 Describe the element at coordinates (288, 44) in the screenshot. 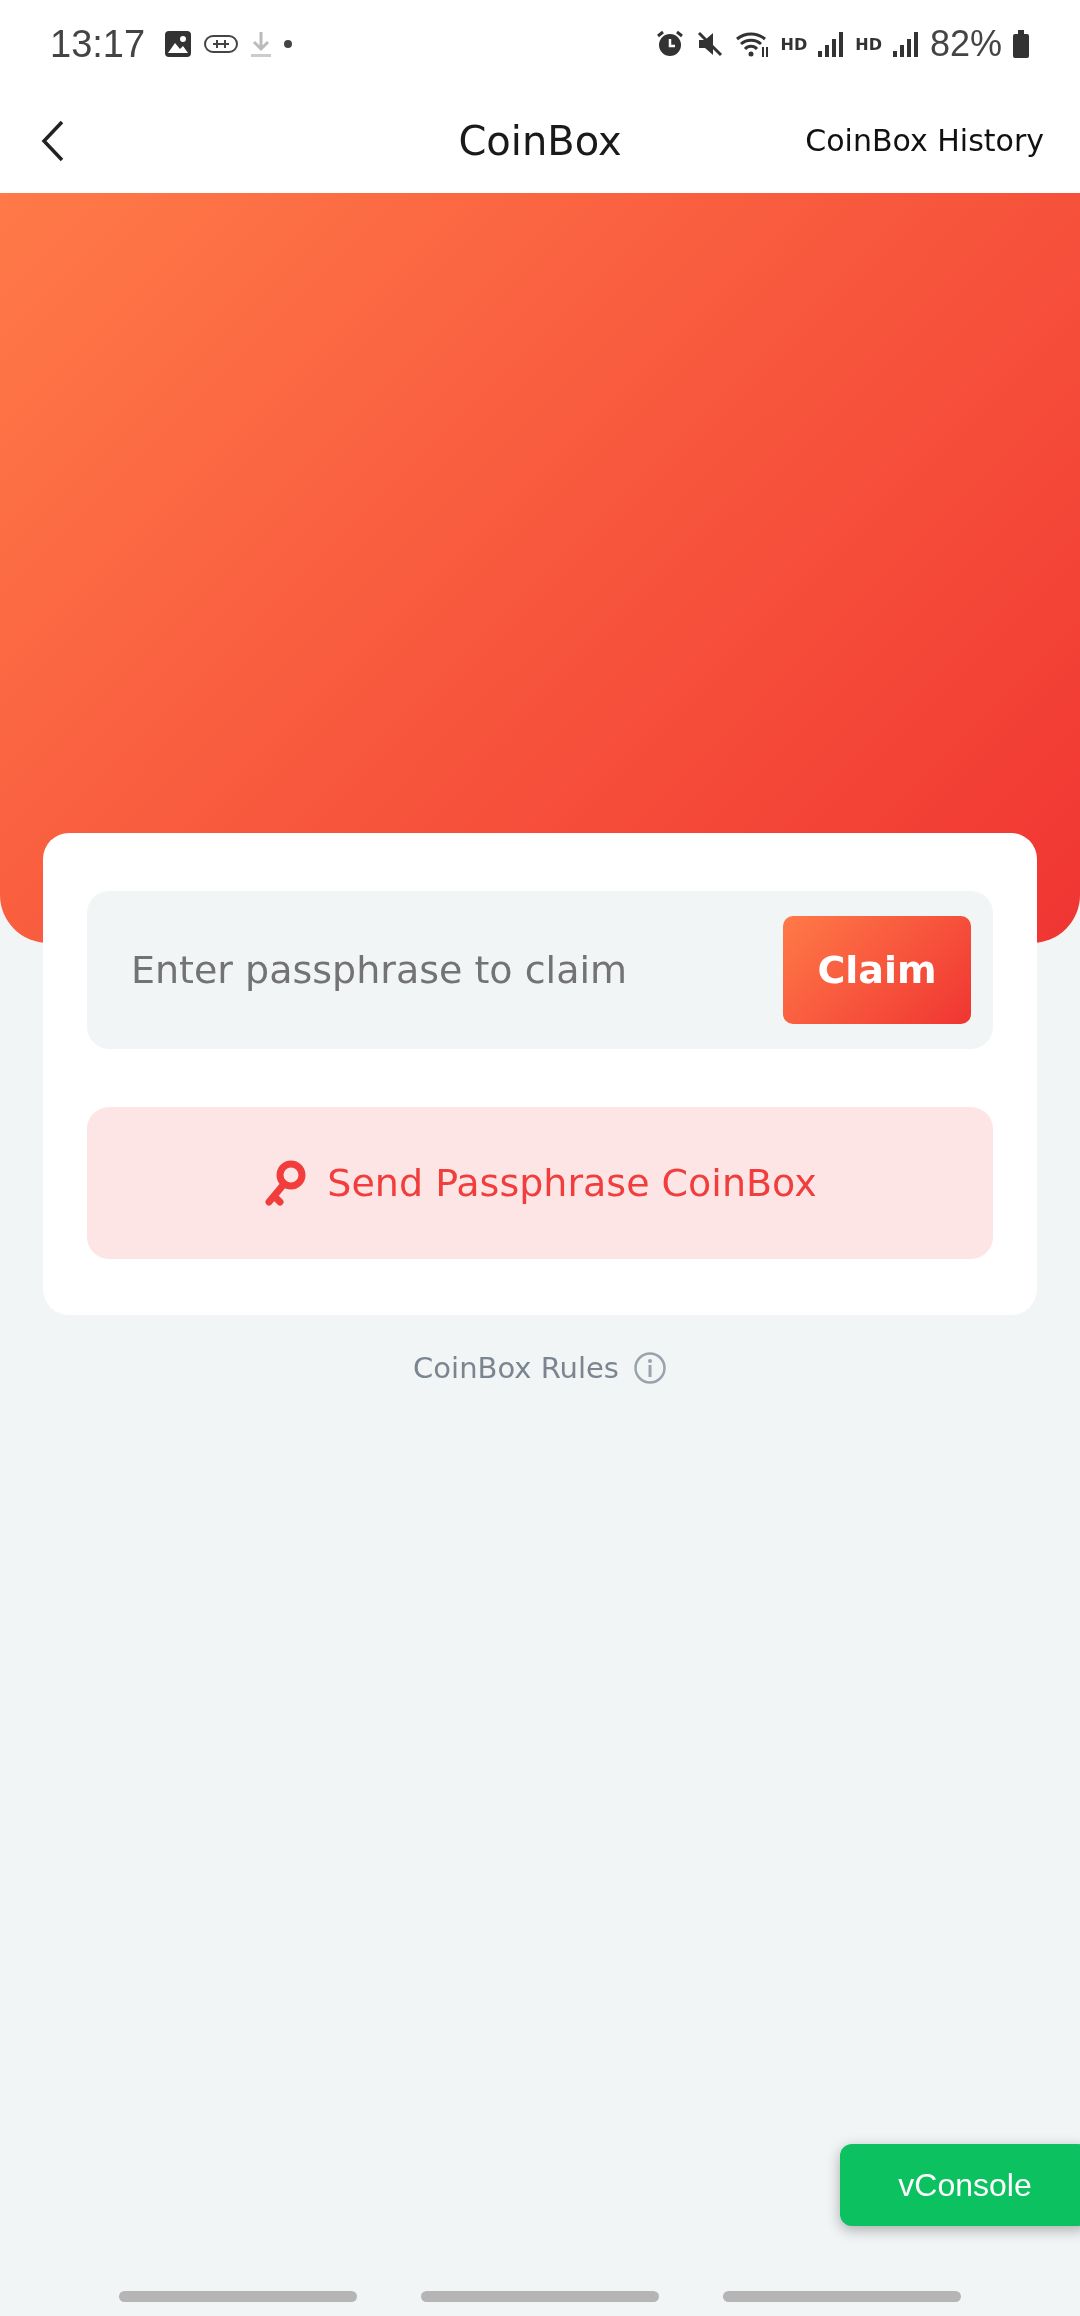

I see `notification-dot-icon` at that location.